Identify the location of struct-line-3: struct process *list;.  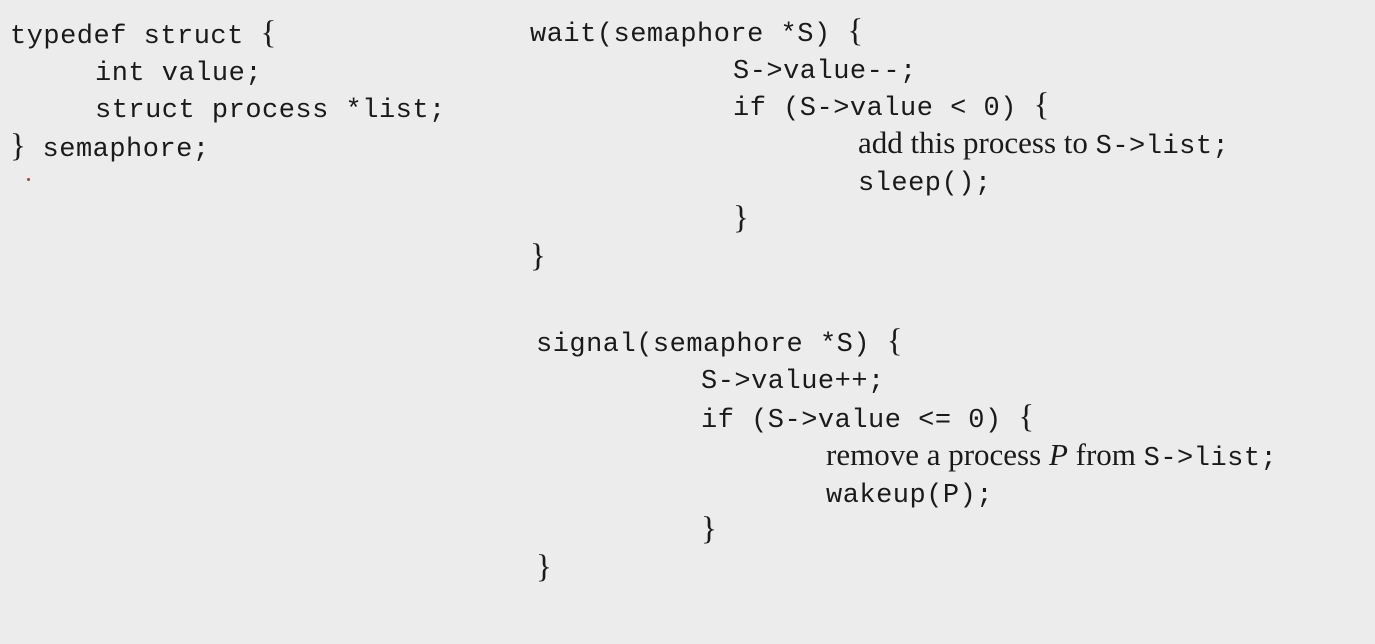
(270, 108).